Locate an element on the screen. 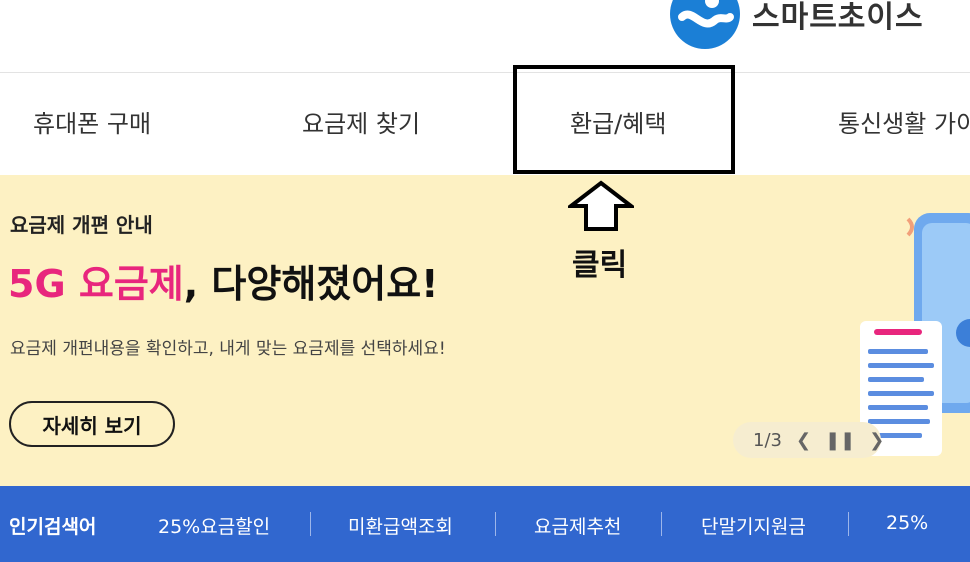  banner-description: 요금제 개편내용을 확인하고, 내게 맞는 요금제를 선택하세요! is located at coordinates (228, 349).